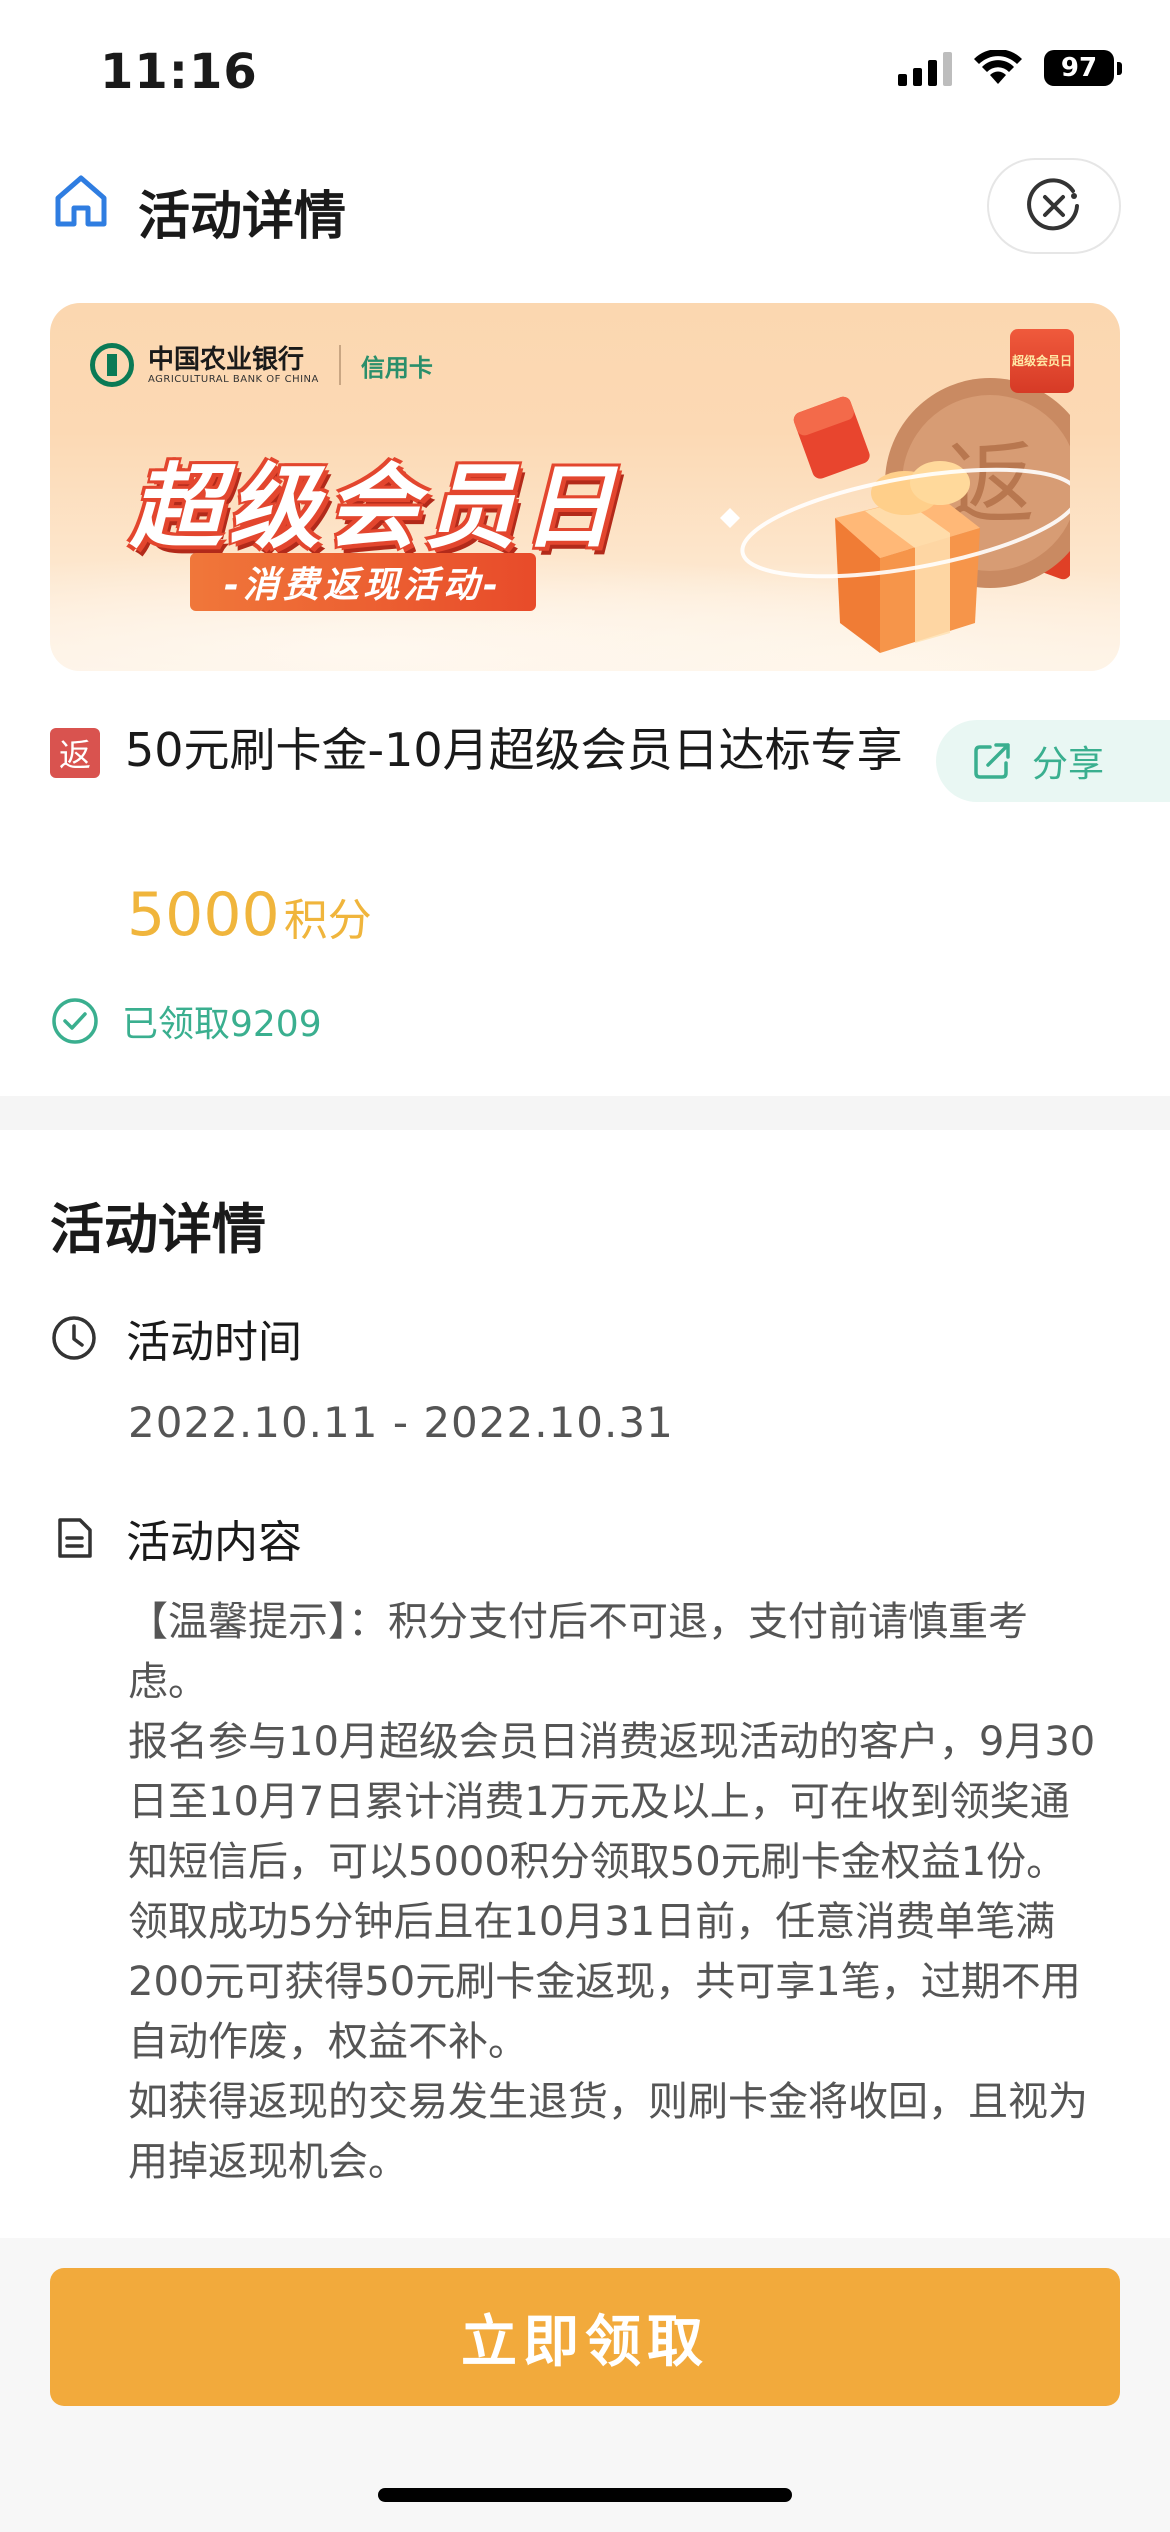 This screenshot has width=1170, height=2532. I want to click on activity-time-label: 活动时间, so click(176, 1338).